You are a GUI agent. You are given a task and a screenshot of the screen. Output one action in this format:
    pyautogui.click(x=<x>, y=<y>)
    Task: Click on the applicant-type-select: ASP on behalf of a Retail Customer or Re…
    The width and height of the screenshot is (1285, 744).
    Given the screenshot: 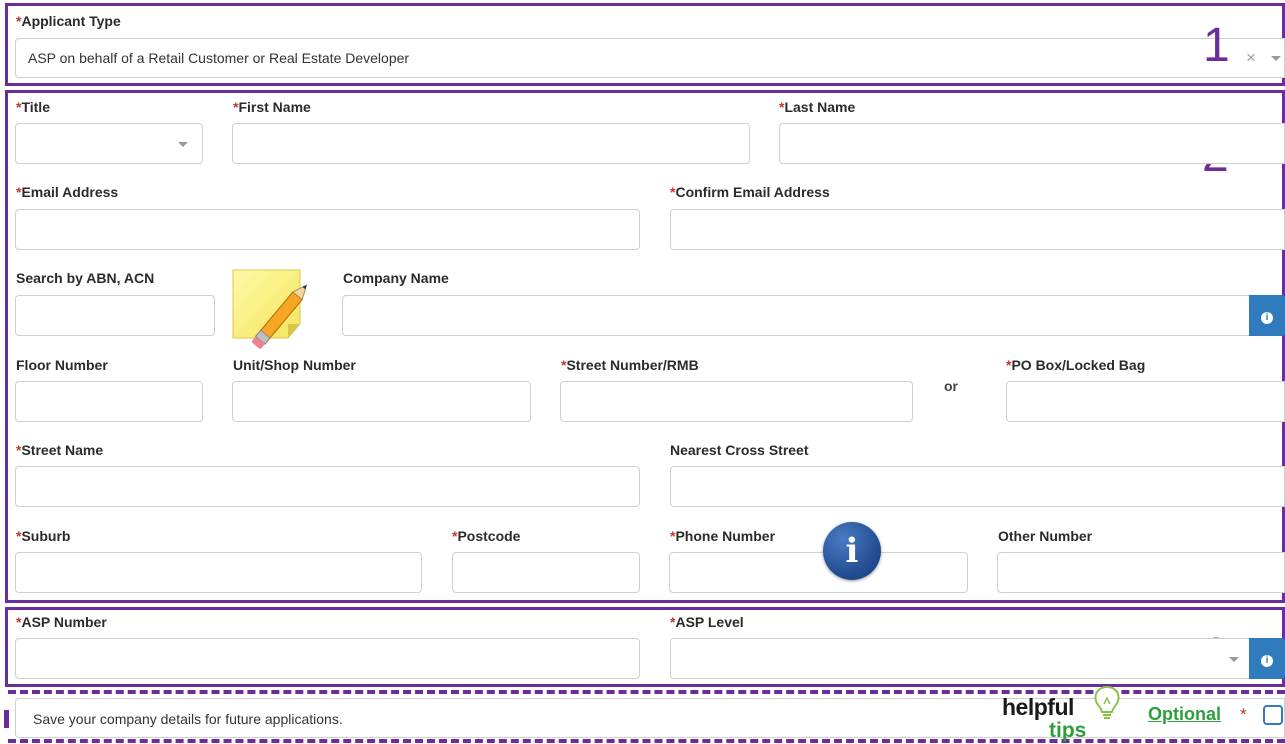 What is the action you would take?
    pyautogui.click(x=650, y=58)
    